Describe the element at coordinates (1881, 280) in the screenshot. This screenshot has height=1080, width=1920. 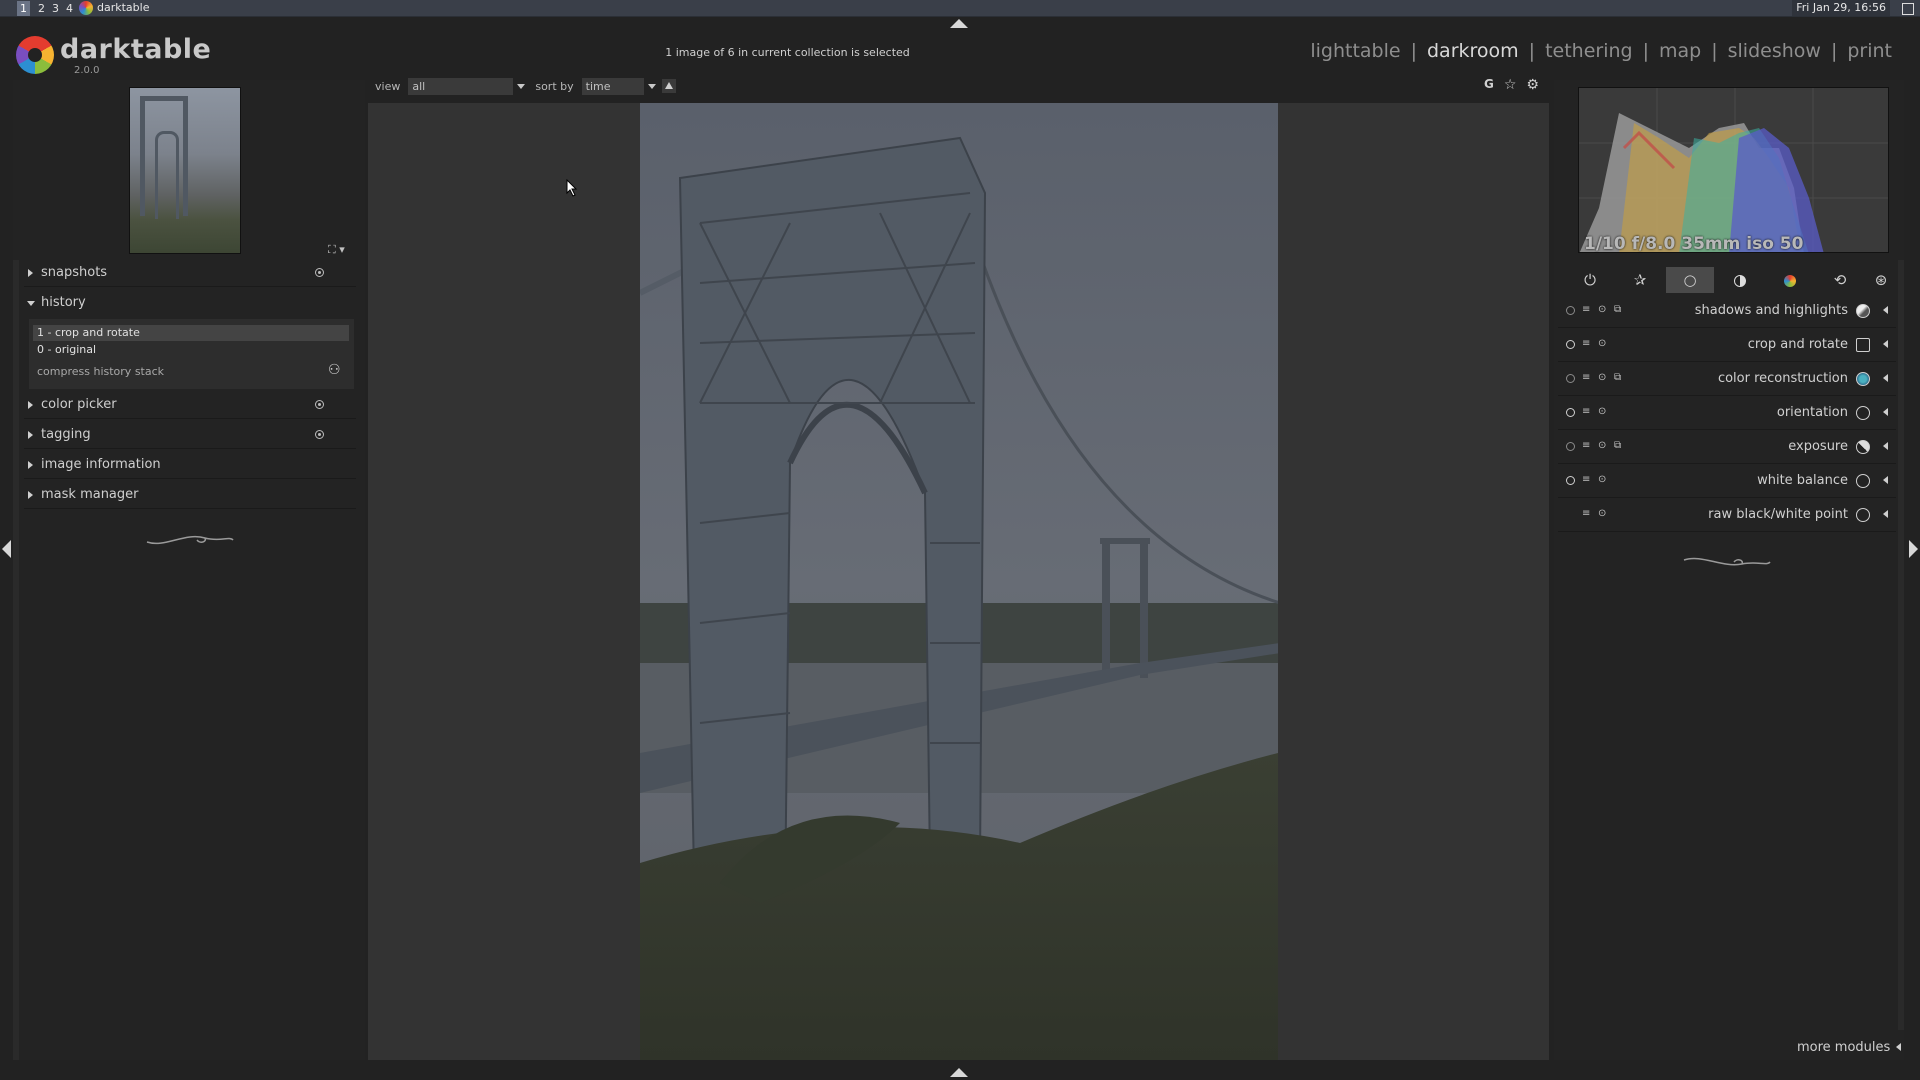
I see `effect-group-icon: ⊛` at that location.